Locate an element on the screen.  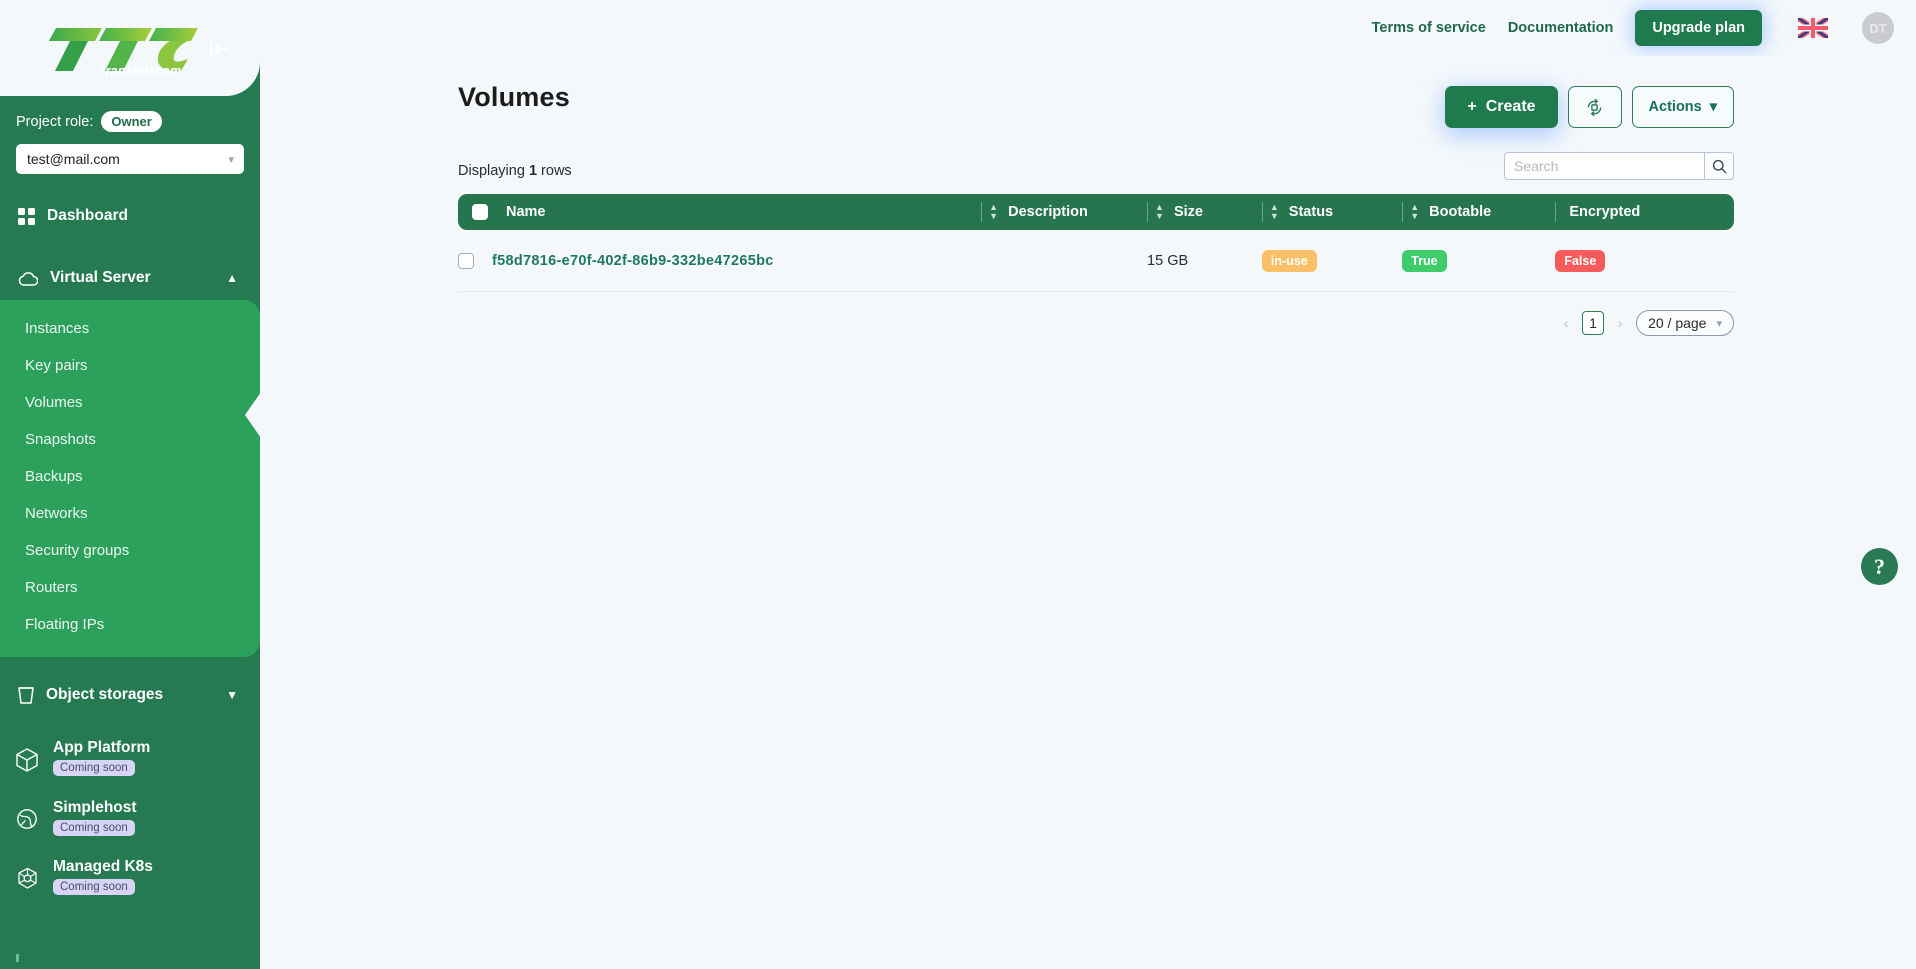
search-icon is located at coordinates (1719, 166).